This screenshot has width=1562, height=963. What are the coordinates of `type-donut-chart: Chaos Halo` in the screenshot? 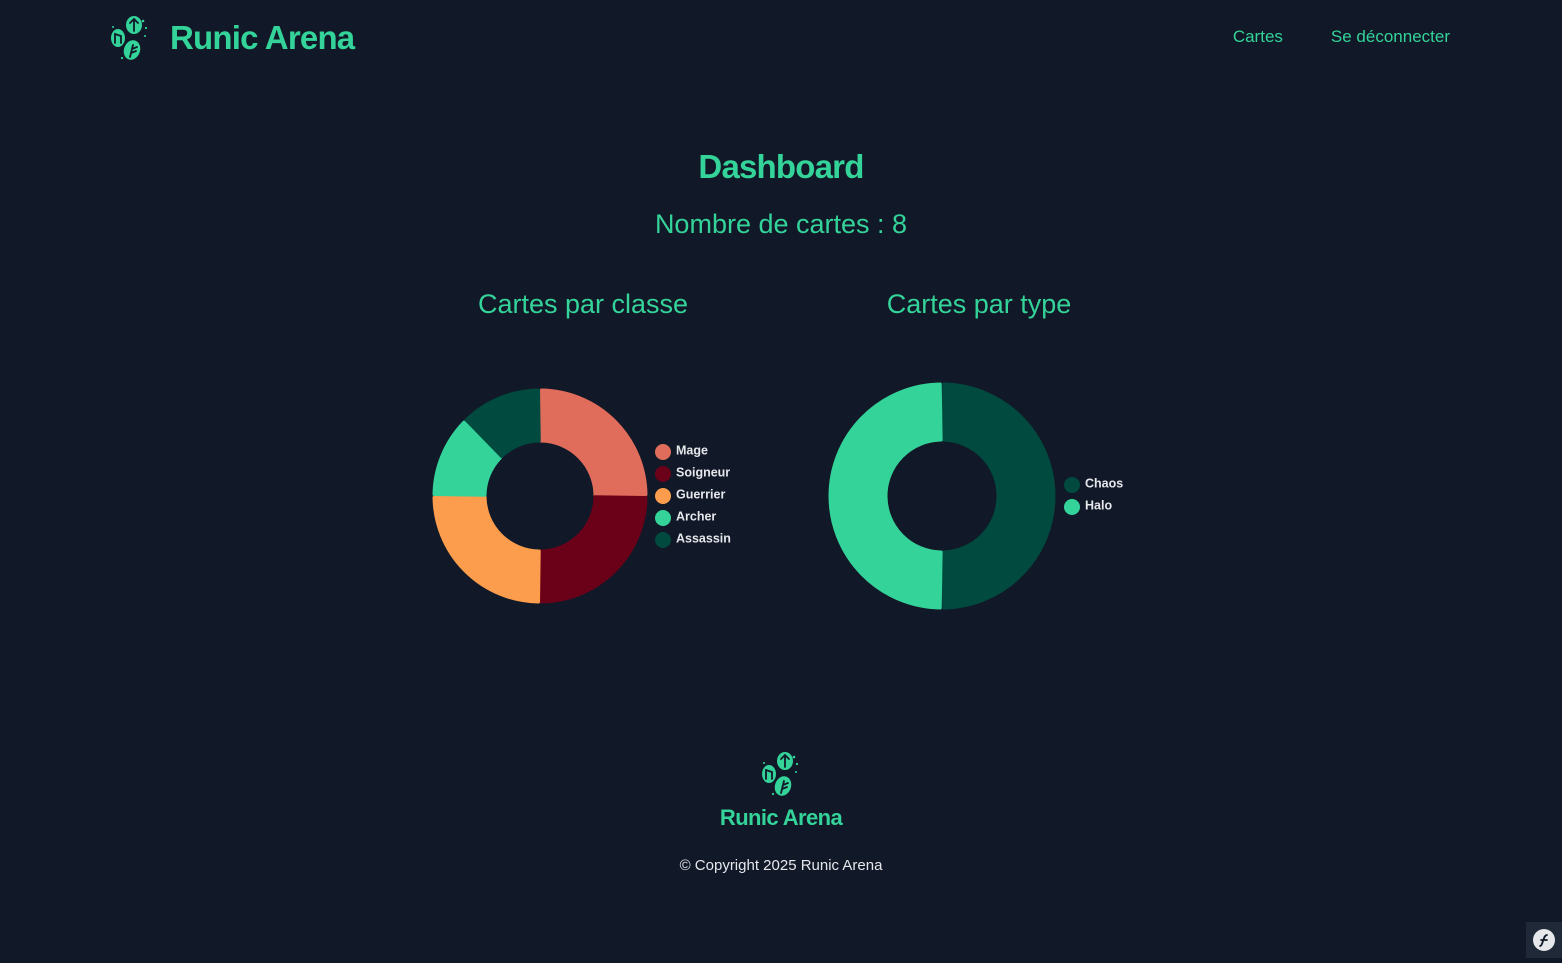 It's located at (975, 496).